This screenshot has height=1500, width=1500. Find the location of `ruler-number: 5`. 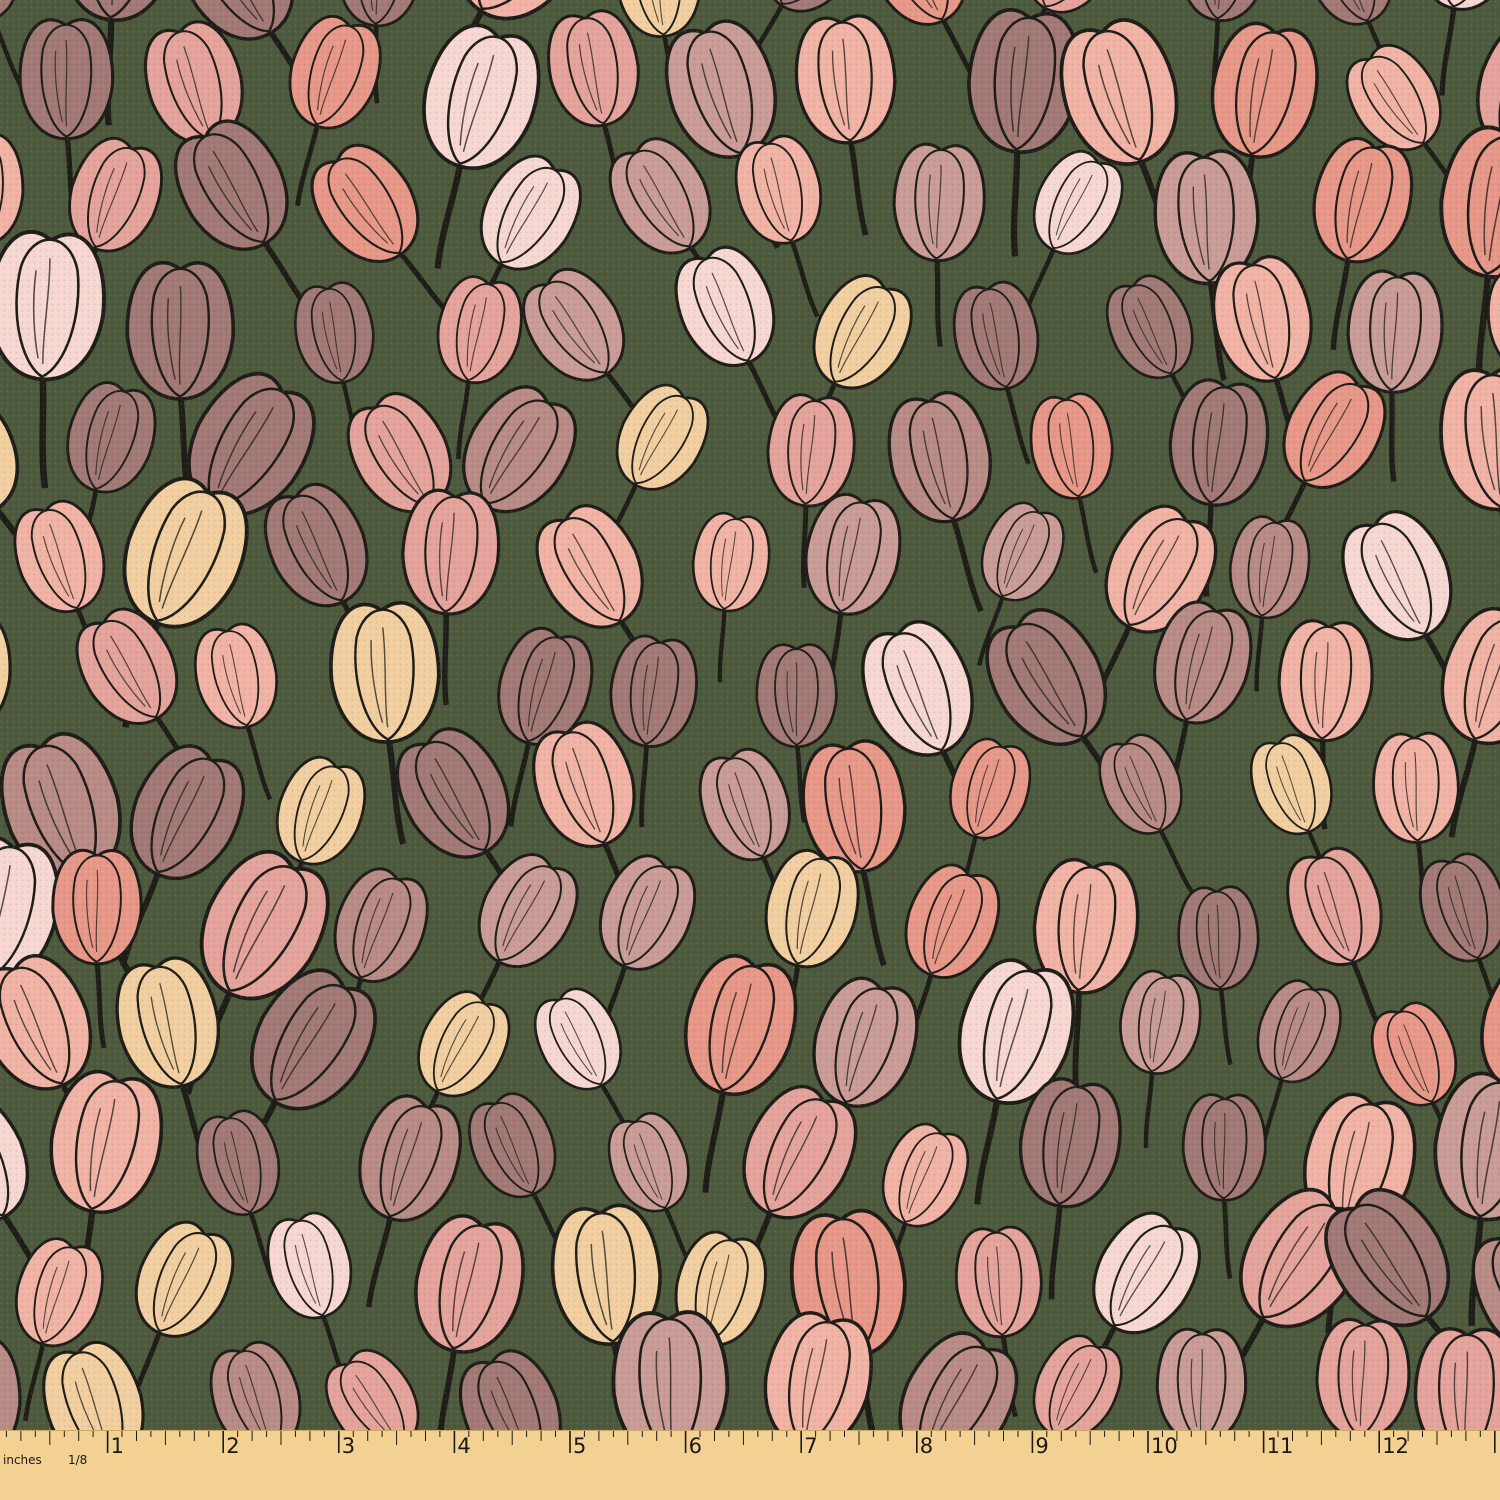

ruler-number: 5 is located at coordinates (579, 1446).